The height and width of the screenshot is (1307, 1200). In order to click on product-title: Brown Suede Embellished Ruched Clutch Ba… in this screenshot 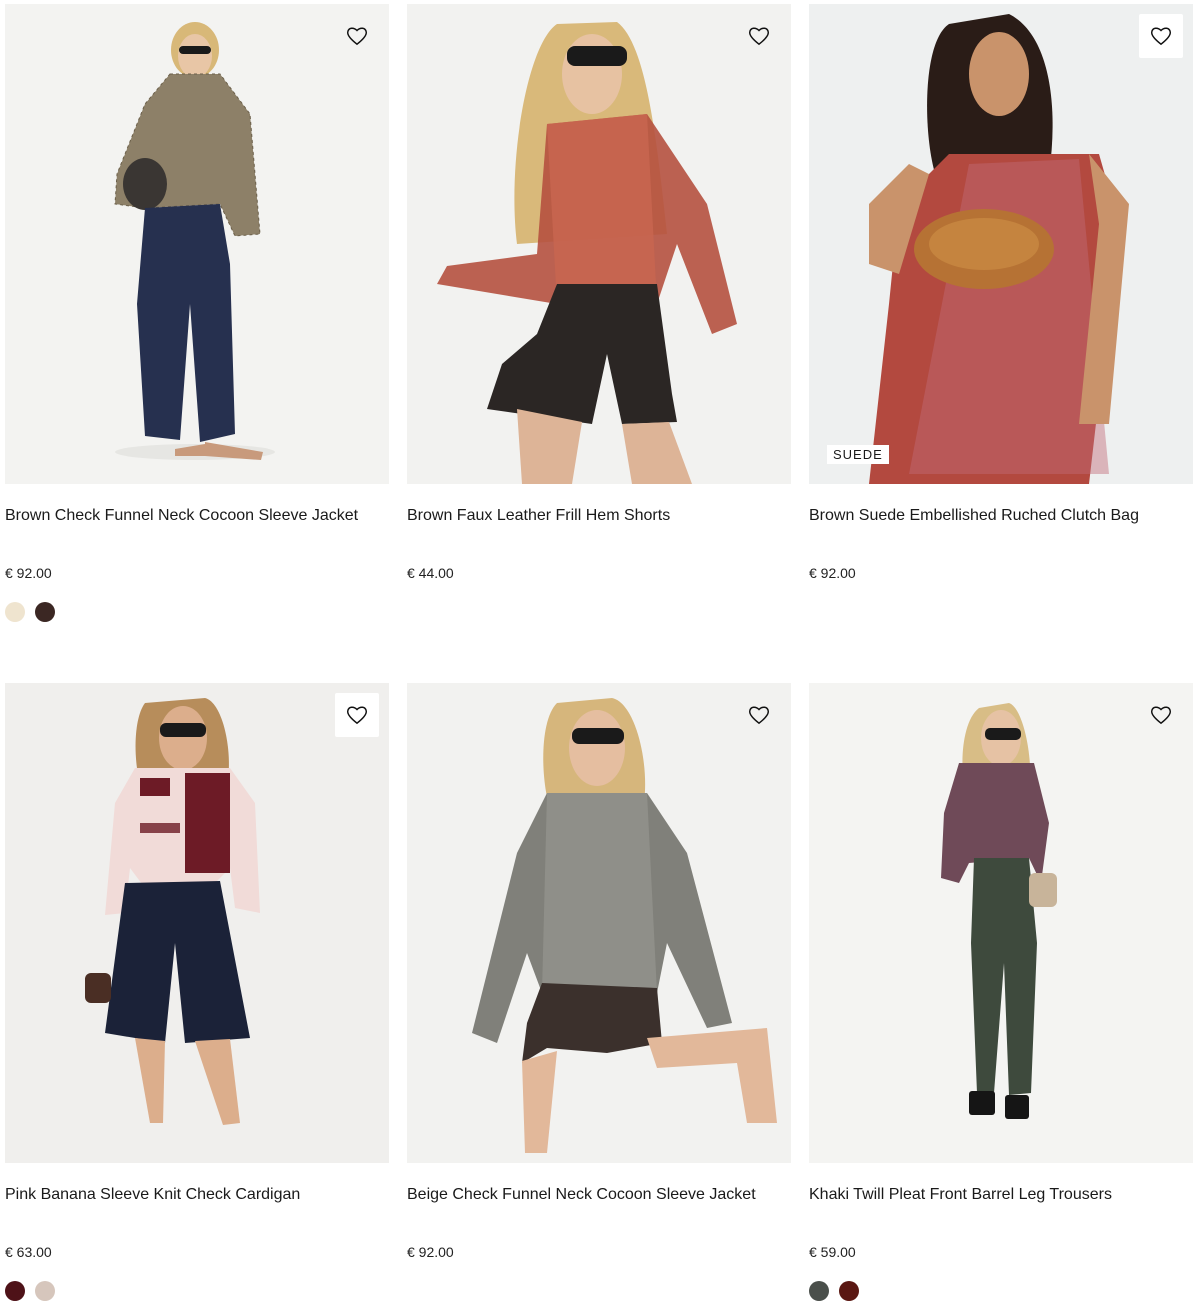, I will do `click(974, 516)`.